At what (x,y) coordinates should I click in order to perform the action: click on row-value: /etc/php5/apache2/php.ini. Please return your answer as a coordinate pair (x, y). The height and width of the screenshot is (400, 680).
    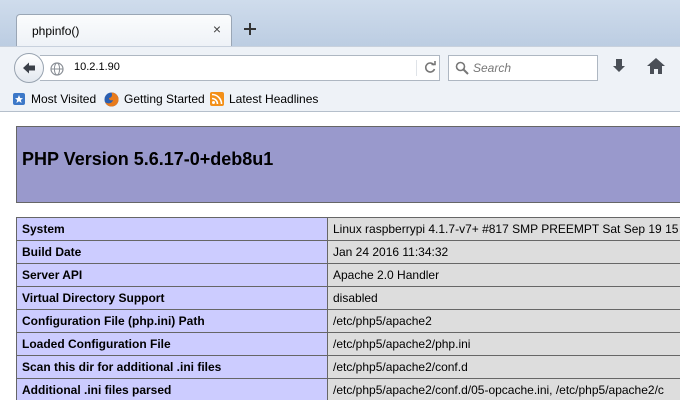
    Looking at the image, I should click on (503, 344).